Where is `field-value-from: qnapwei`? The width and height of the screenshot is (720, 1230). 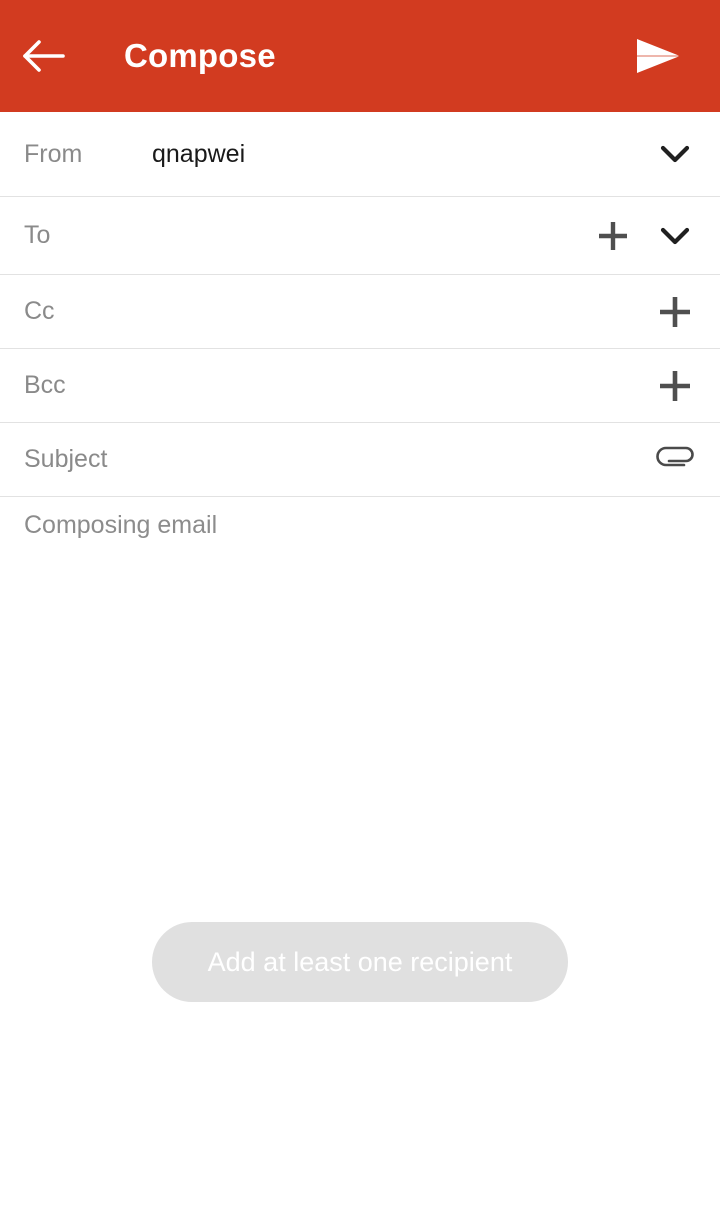
field-value-from: qnapwei is located at coordinates (199, 153).